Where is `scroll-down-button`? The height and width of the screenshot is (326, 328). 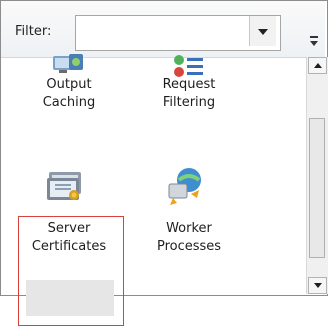
scroll-down-button is located at coordinates (317, 285).